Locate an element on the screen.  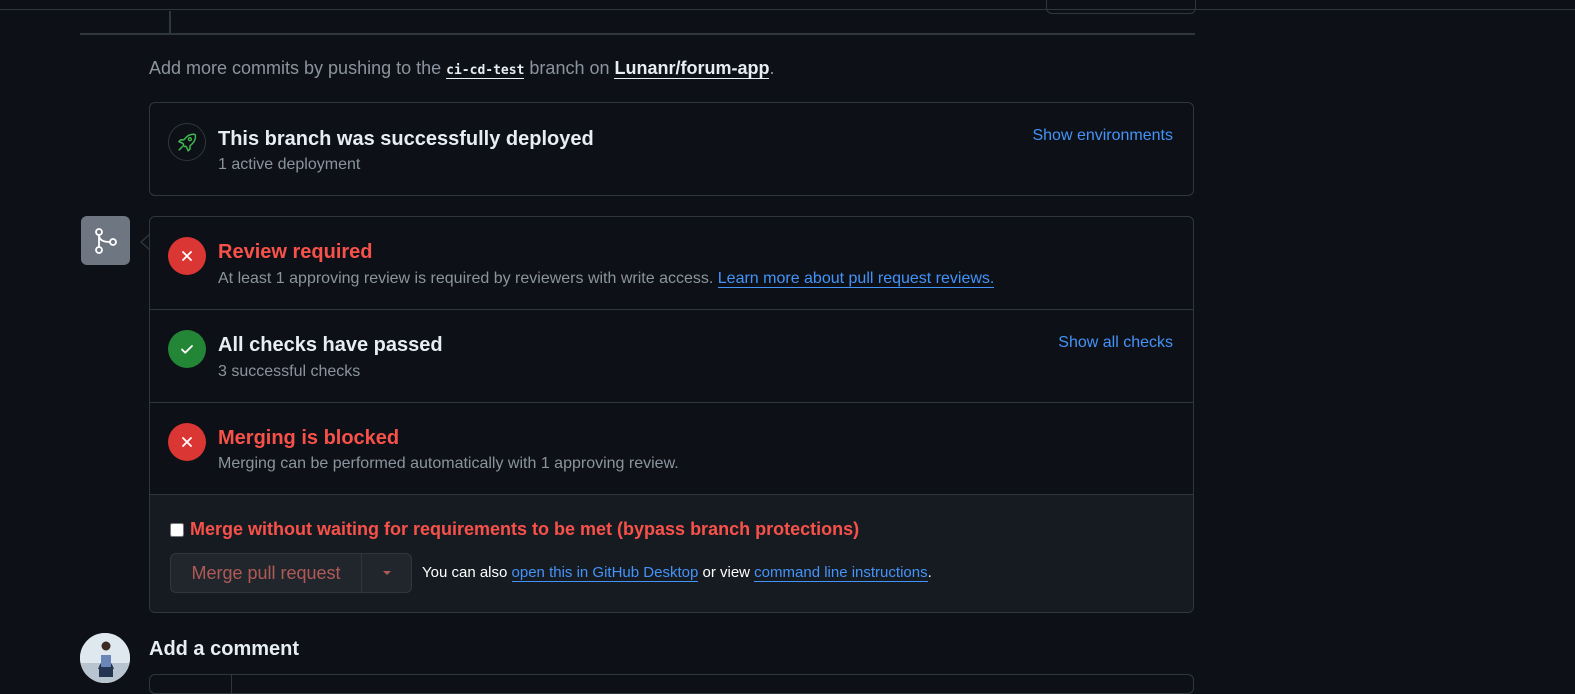
add-comment-heading: Add a comment is located at coordinates (224, 649).